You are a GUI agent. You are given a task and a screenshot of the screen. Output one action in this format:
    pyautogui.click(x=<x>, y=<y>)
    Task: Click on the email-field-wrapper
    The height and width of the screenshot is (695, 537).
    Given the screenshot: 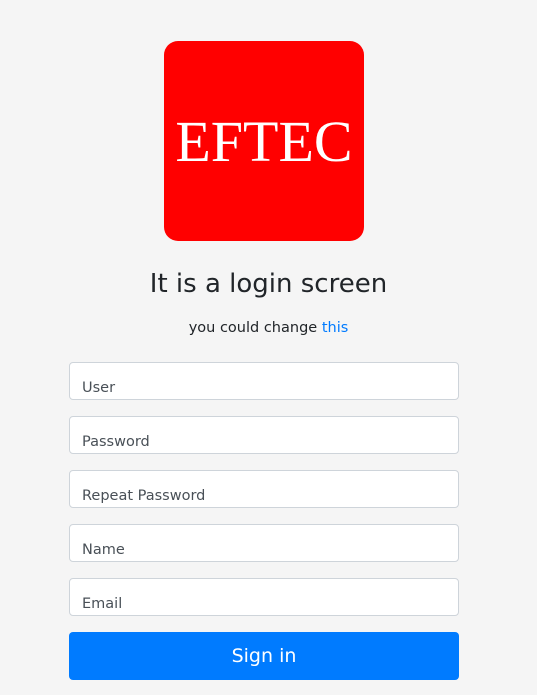 What is the action you would take?
    pyautogui.click(x=264, y=597)
    